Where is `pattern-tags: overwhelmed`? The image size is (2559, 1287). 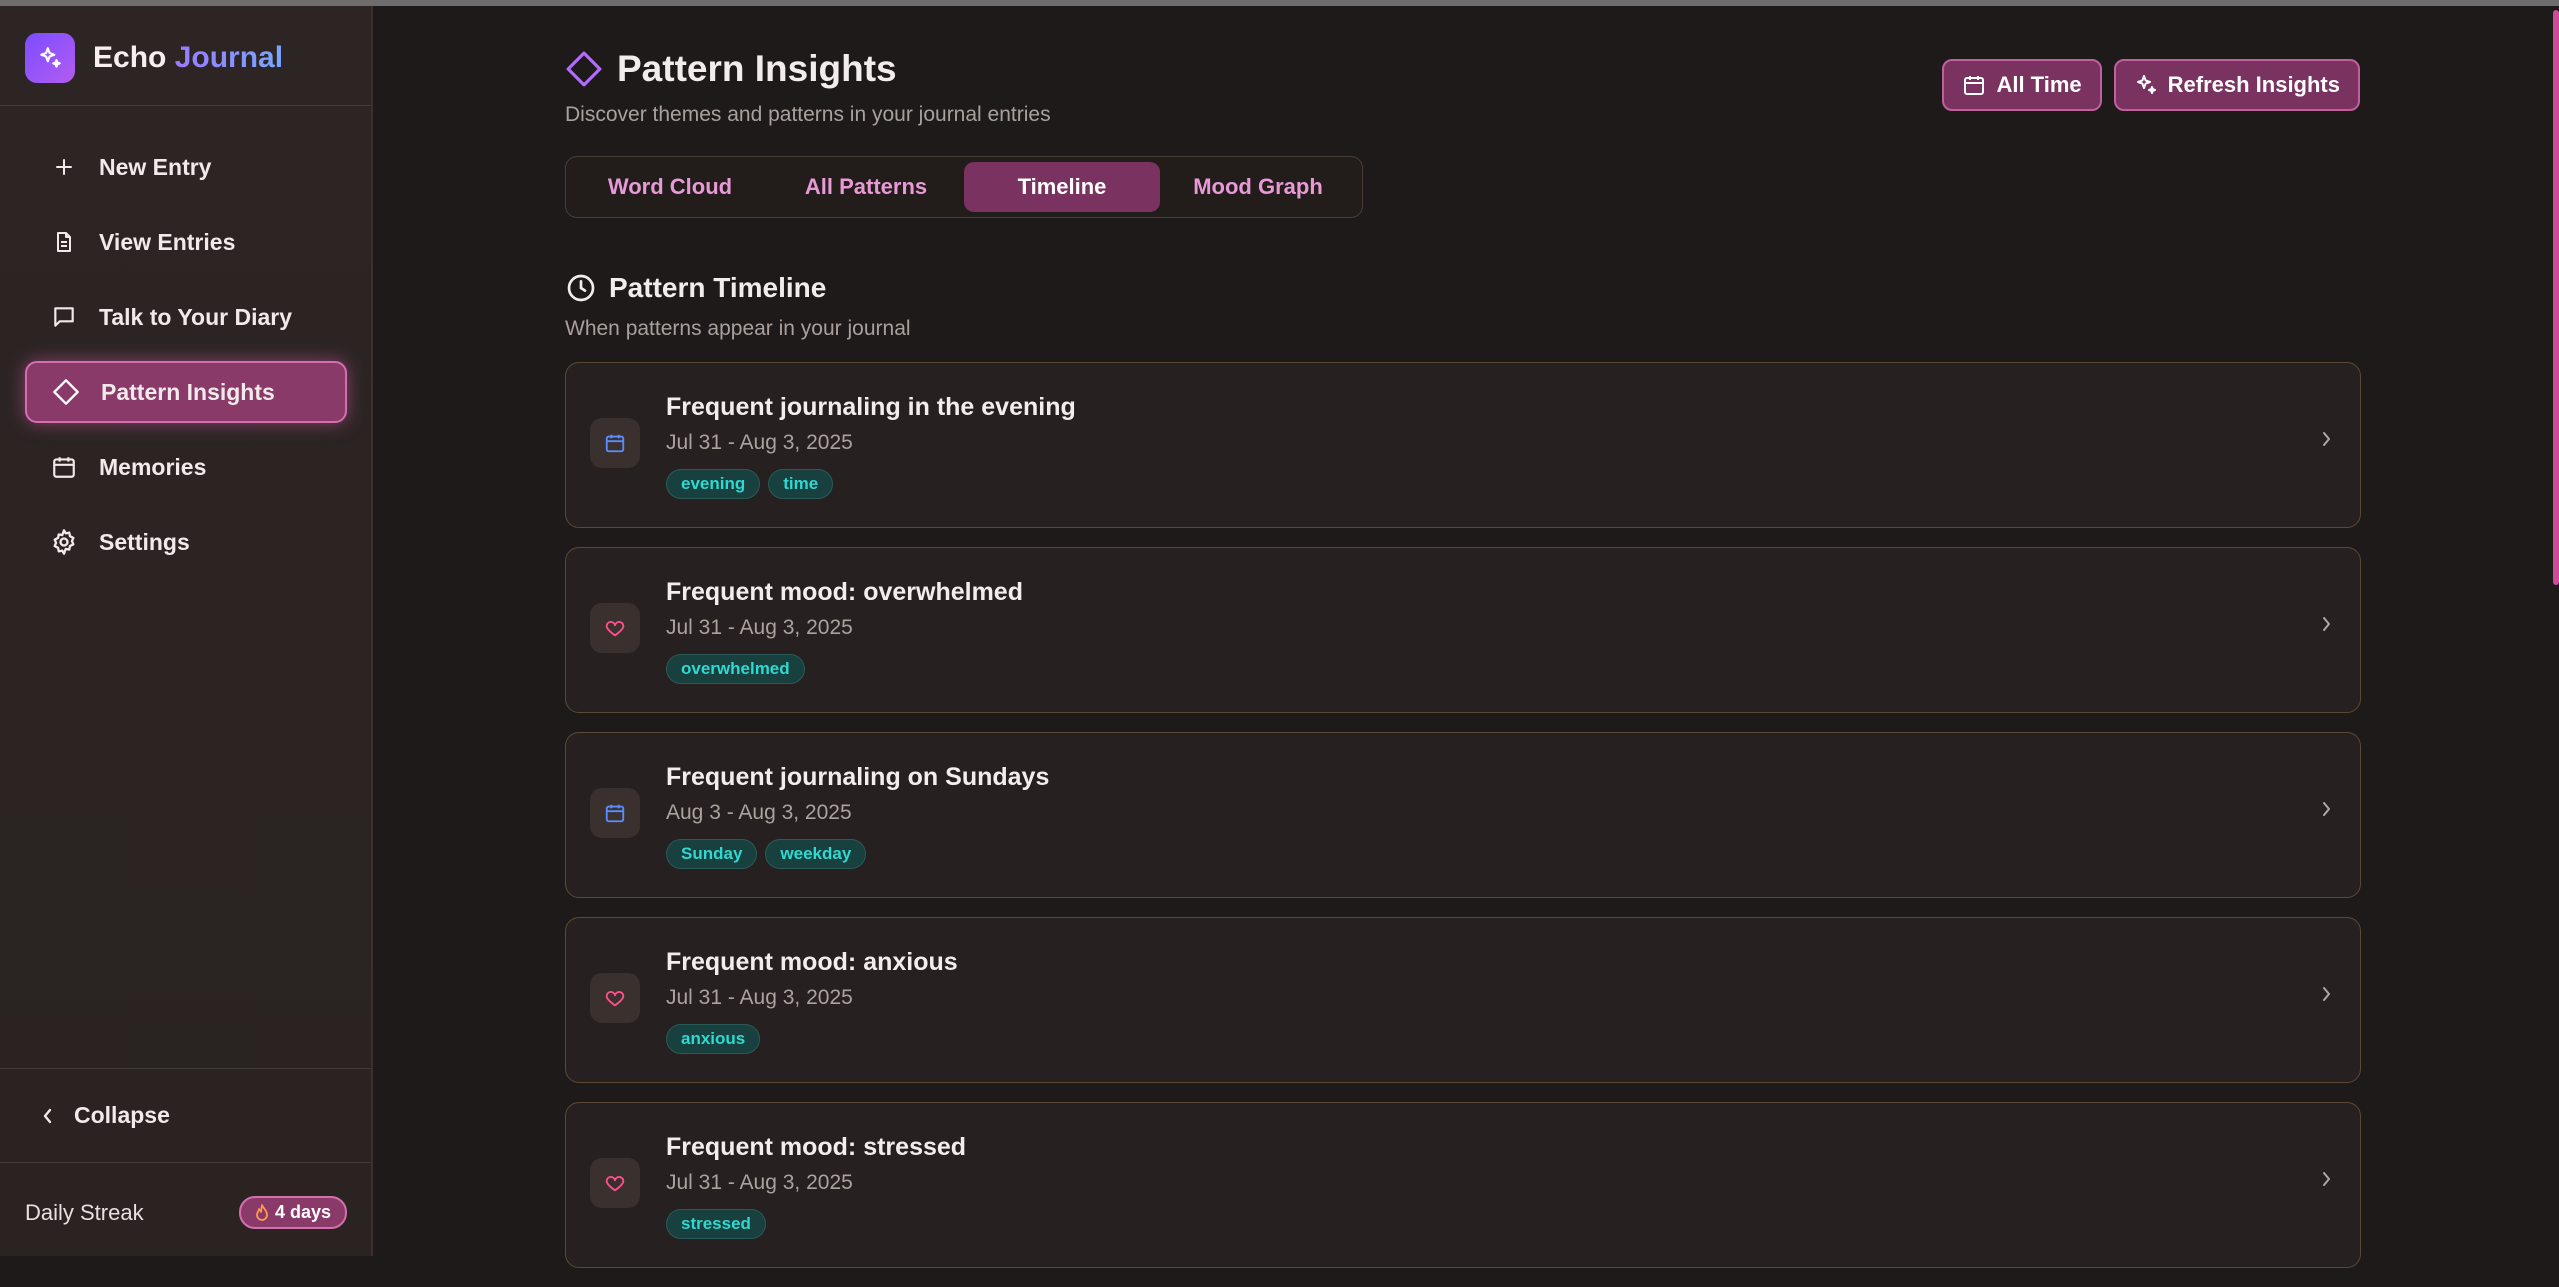 pattern-tags: overwhelmed is located at coordinates (739, 669).